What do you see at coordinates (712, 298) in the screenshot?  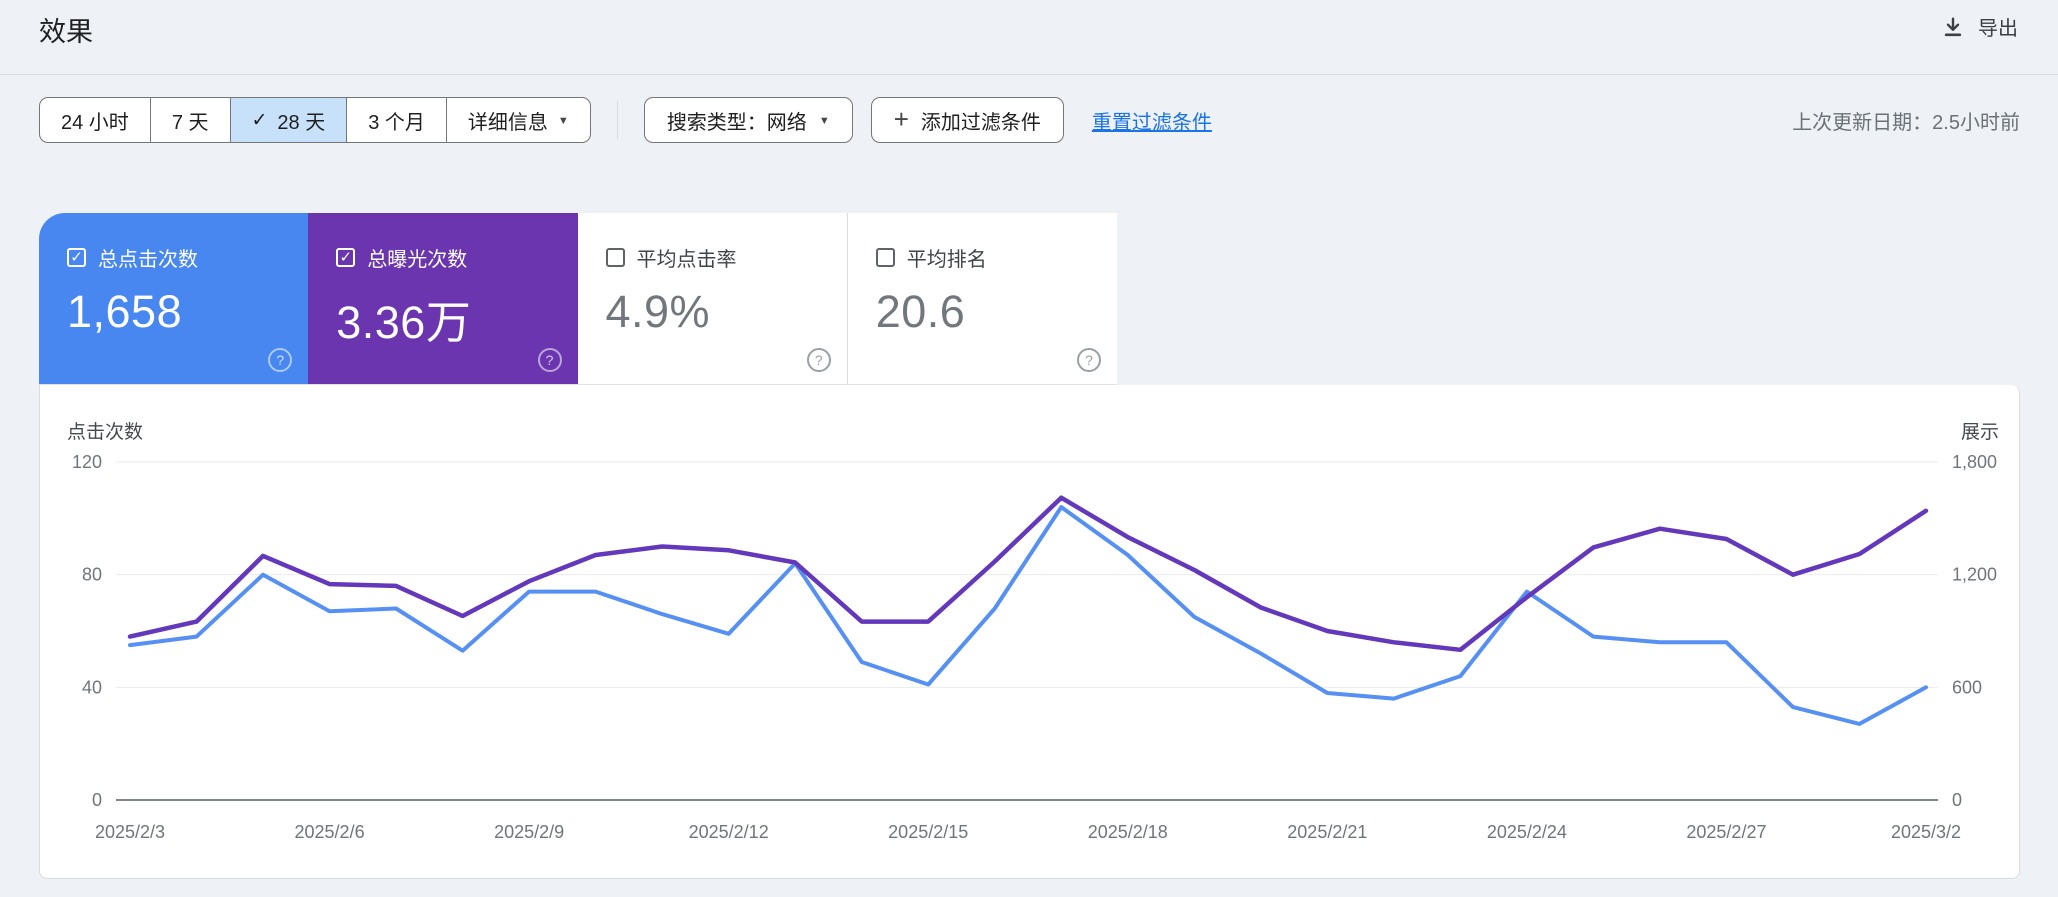 I see `metric-tile-average-ctr: 平均点击率 4.9% ?` at bounding box center [712, 298].